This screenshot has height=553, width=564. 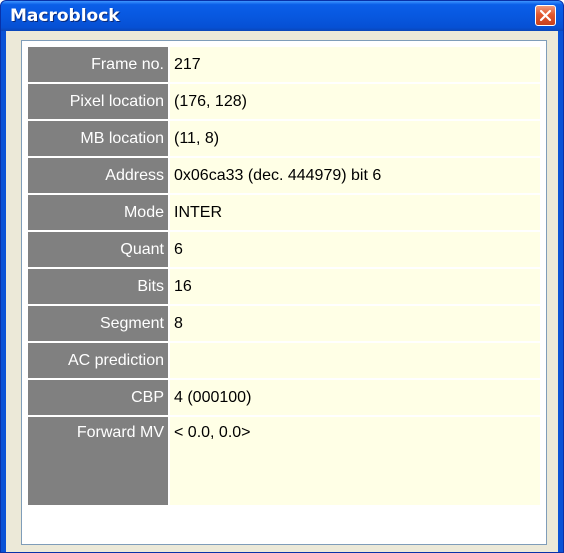 I want to click on value-pixel-location: (176, 128), so click(x=355, y=101).